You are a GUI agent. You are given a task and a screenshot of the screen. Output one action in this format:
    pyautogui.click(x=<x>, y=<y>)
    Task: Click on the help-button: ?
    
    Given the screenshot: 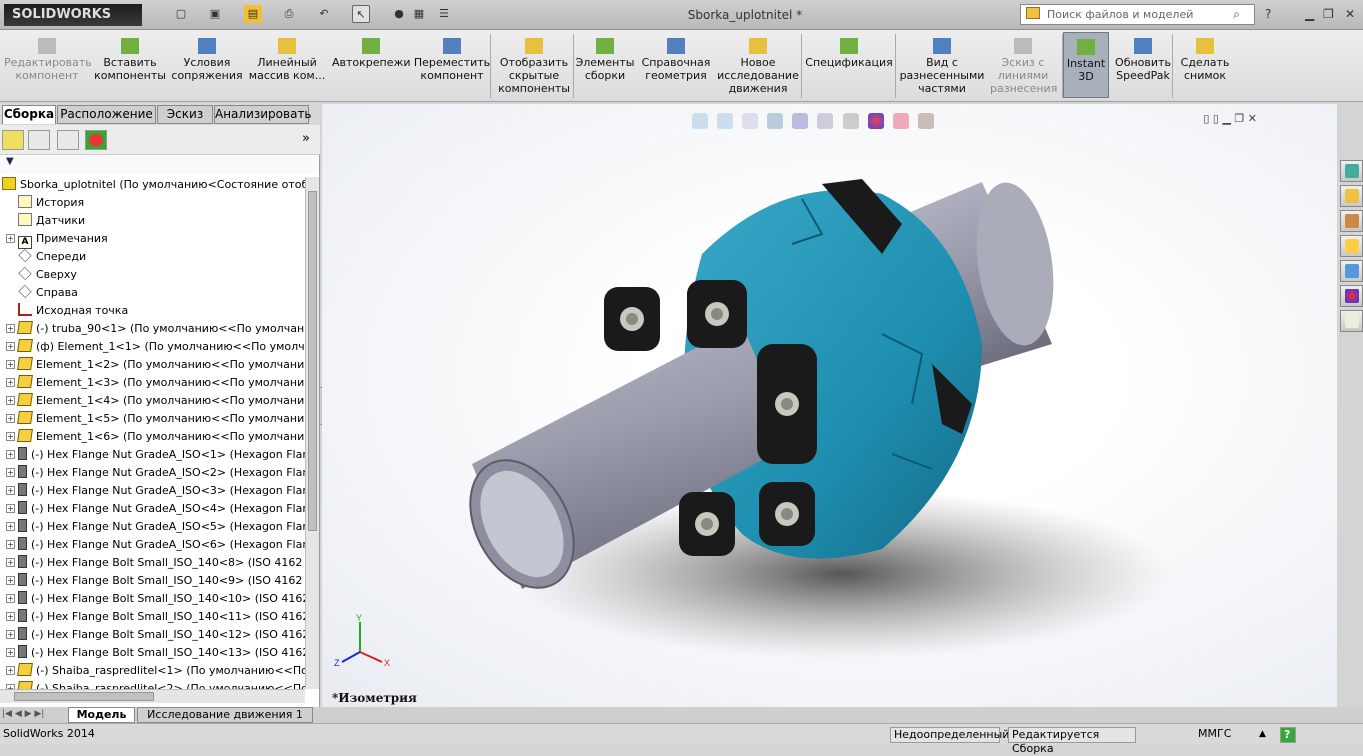 What is the action you would take?
    pyautogui.click(x=1268, y=14)
    